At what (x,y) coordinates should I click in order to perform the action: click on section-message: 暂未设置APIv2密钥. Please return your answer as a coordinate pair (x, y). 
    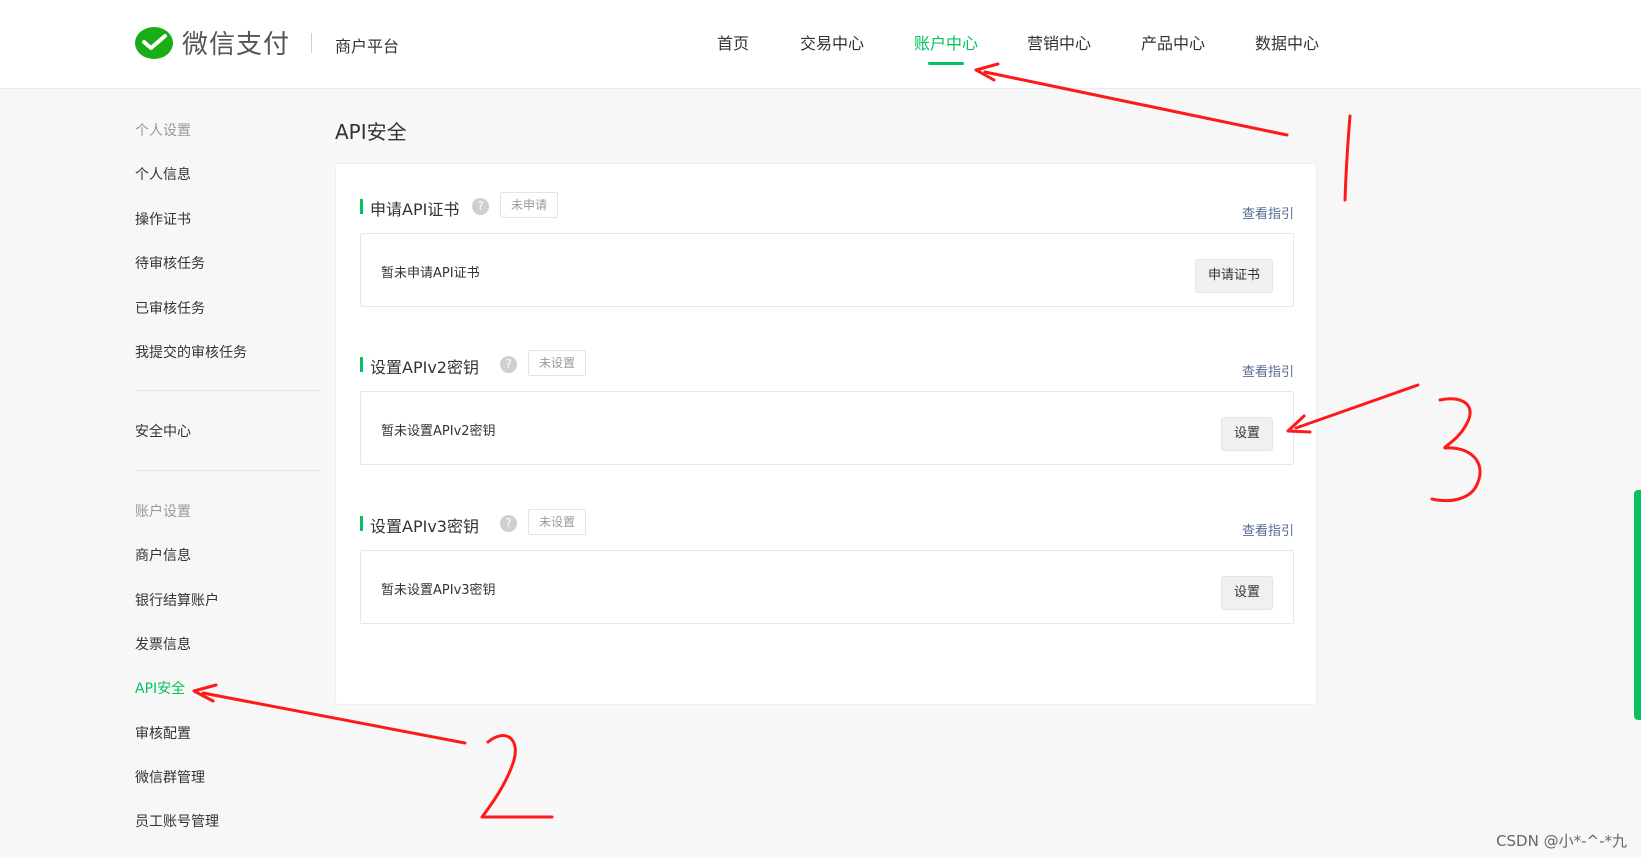
    Looking at the image, I should click on (438, 431).